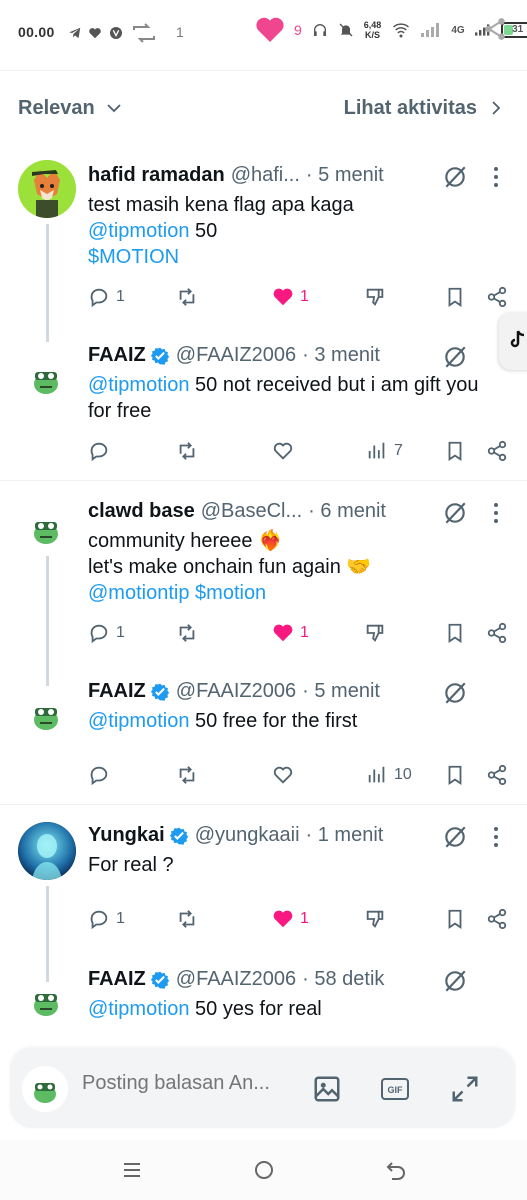 The width and height of the screenshot is (527, 1200). I want to click on tweet-actions: 1 1, so click(298, 635).